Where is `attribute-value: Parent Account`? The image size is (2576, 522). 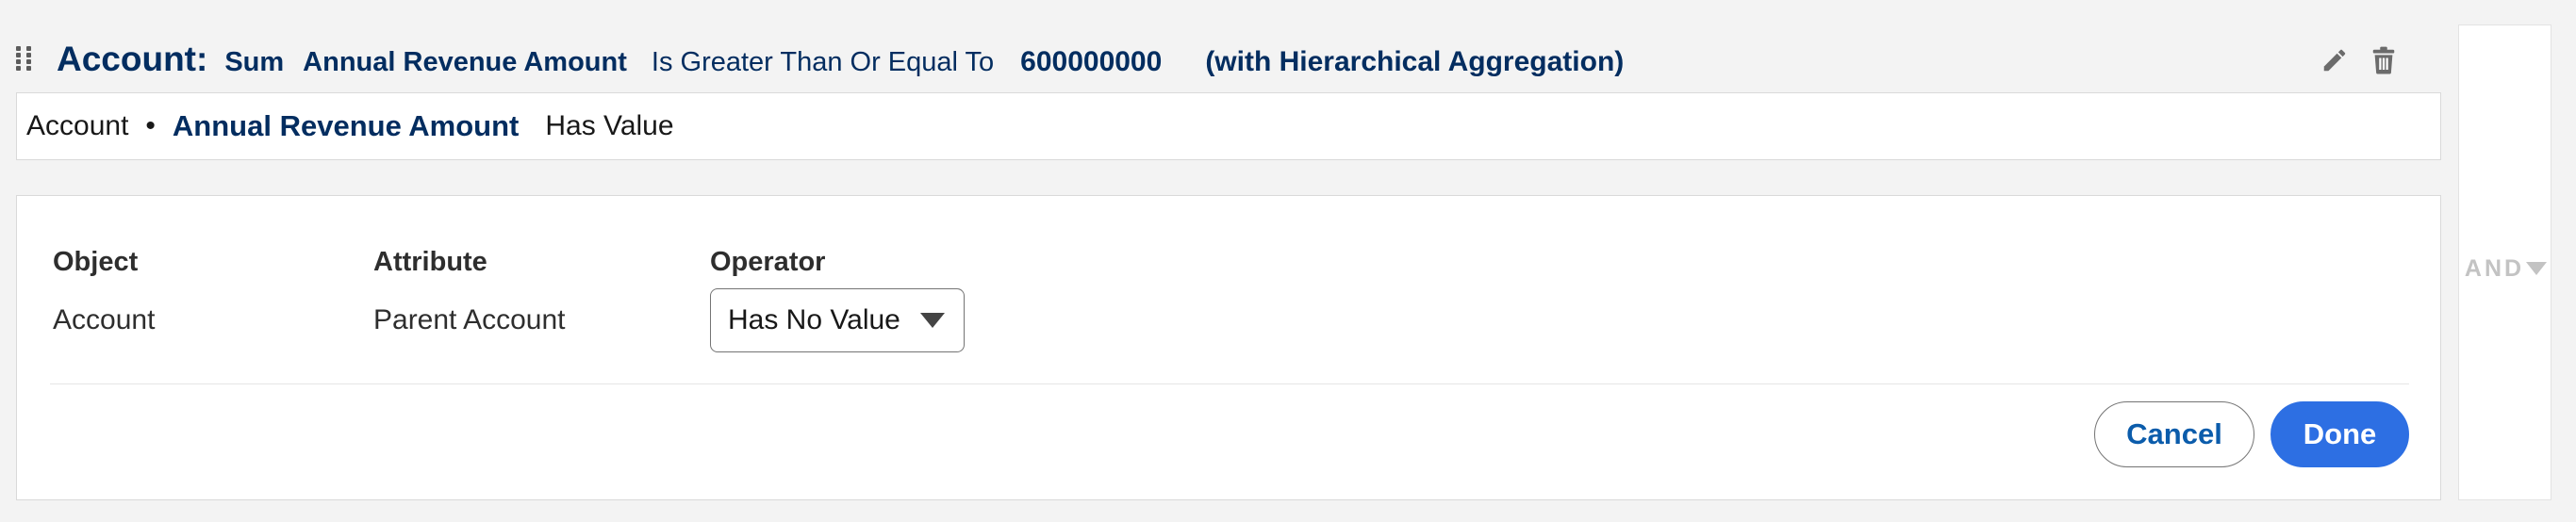
attribute-value: Parent Account is located at coordinates (469, 319).